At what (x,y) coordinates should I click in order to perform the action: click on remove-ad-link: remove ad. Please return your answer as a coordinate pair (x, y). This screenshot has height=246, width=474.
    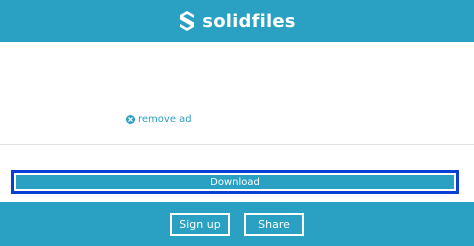
    Looking at the image, I should click on (159, 119).